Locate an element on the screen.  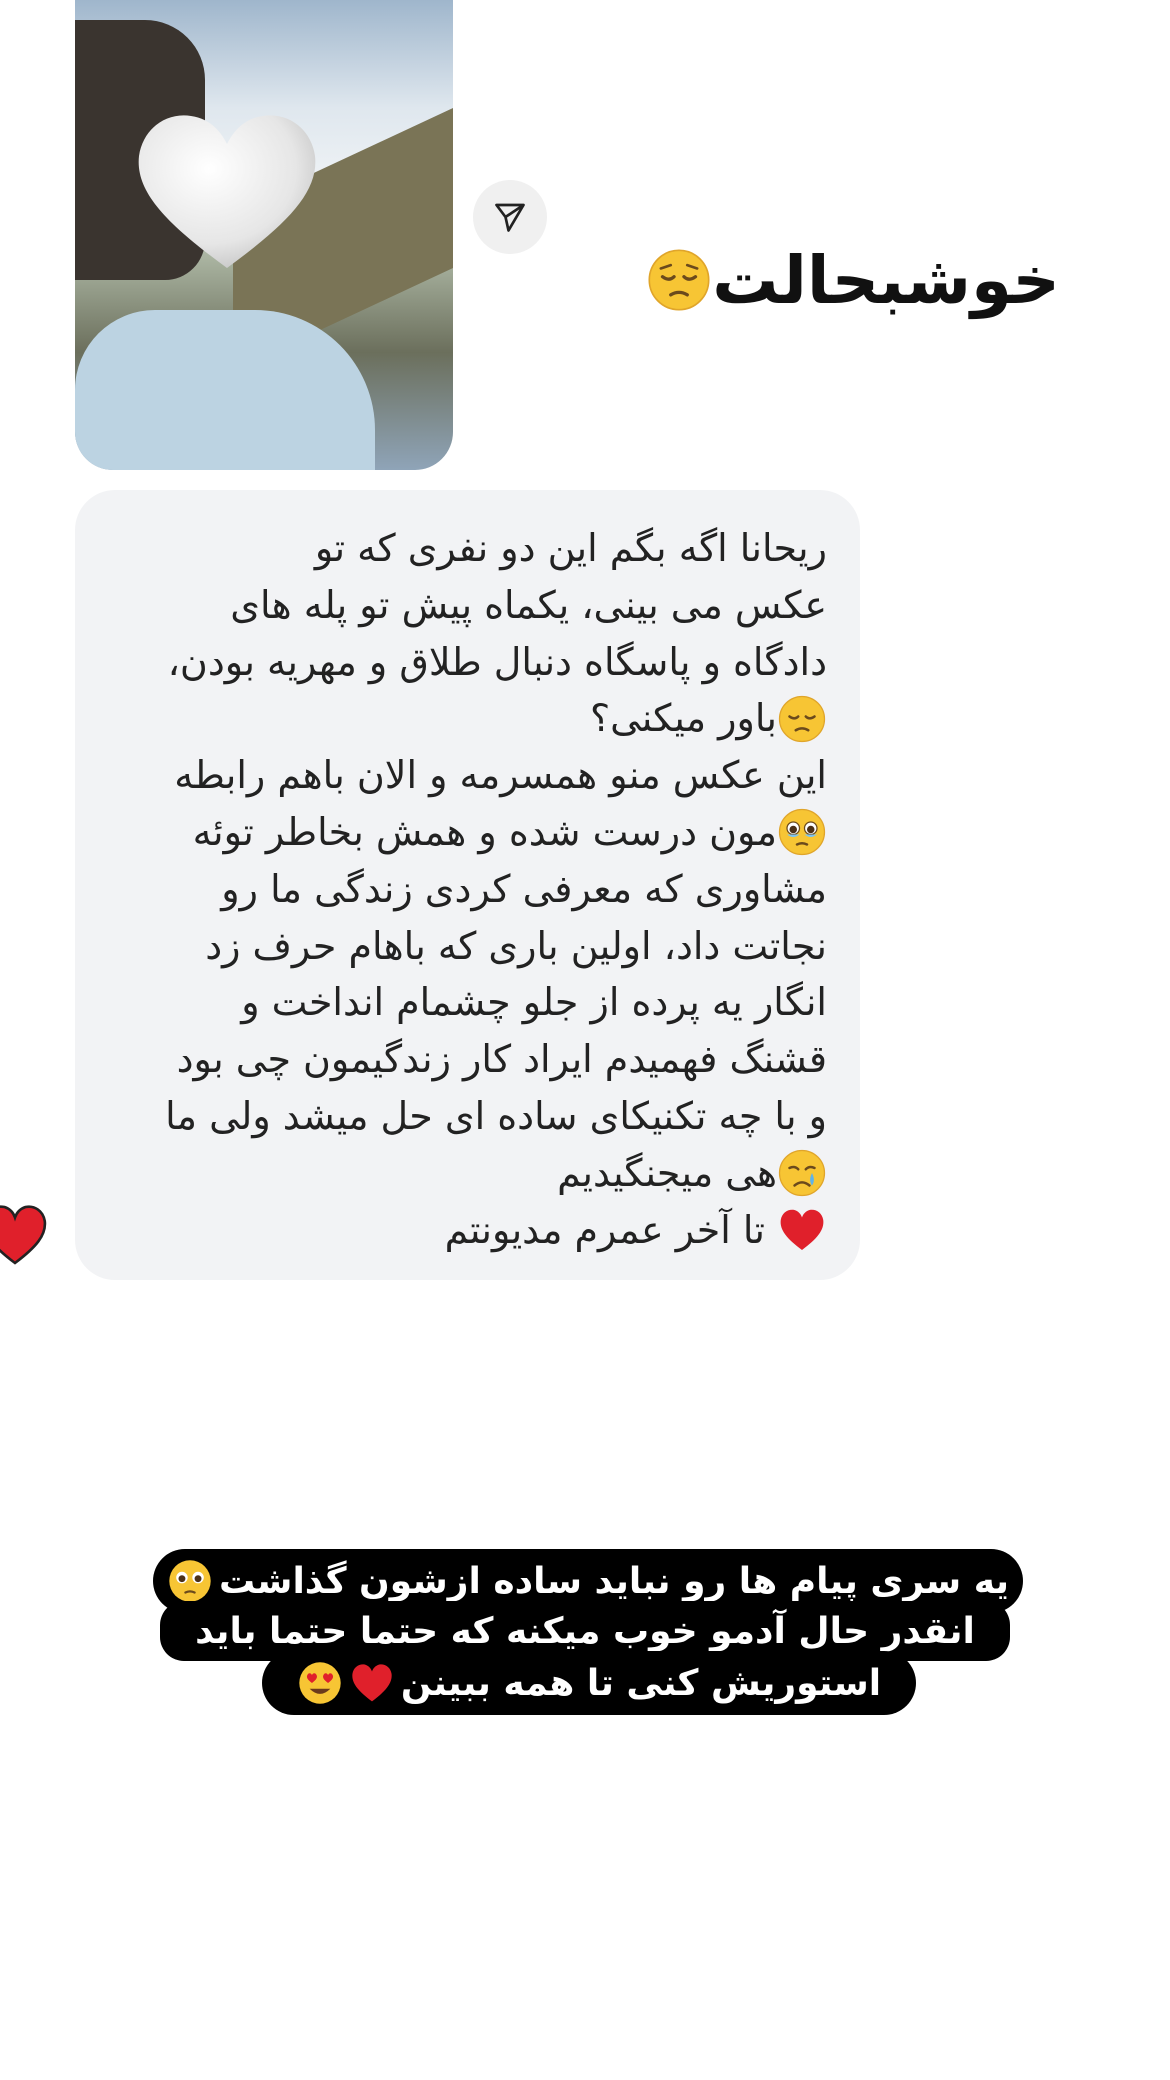
message-line: دادگاه و پاسگاه دنبال طلاق و مهریه بودن، is located at coordinates (467, 662).